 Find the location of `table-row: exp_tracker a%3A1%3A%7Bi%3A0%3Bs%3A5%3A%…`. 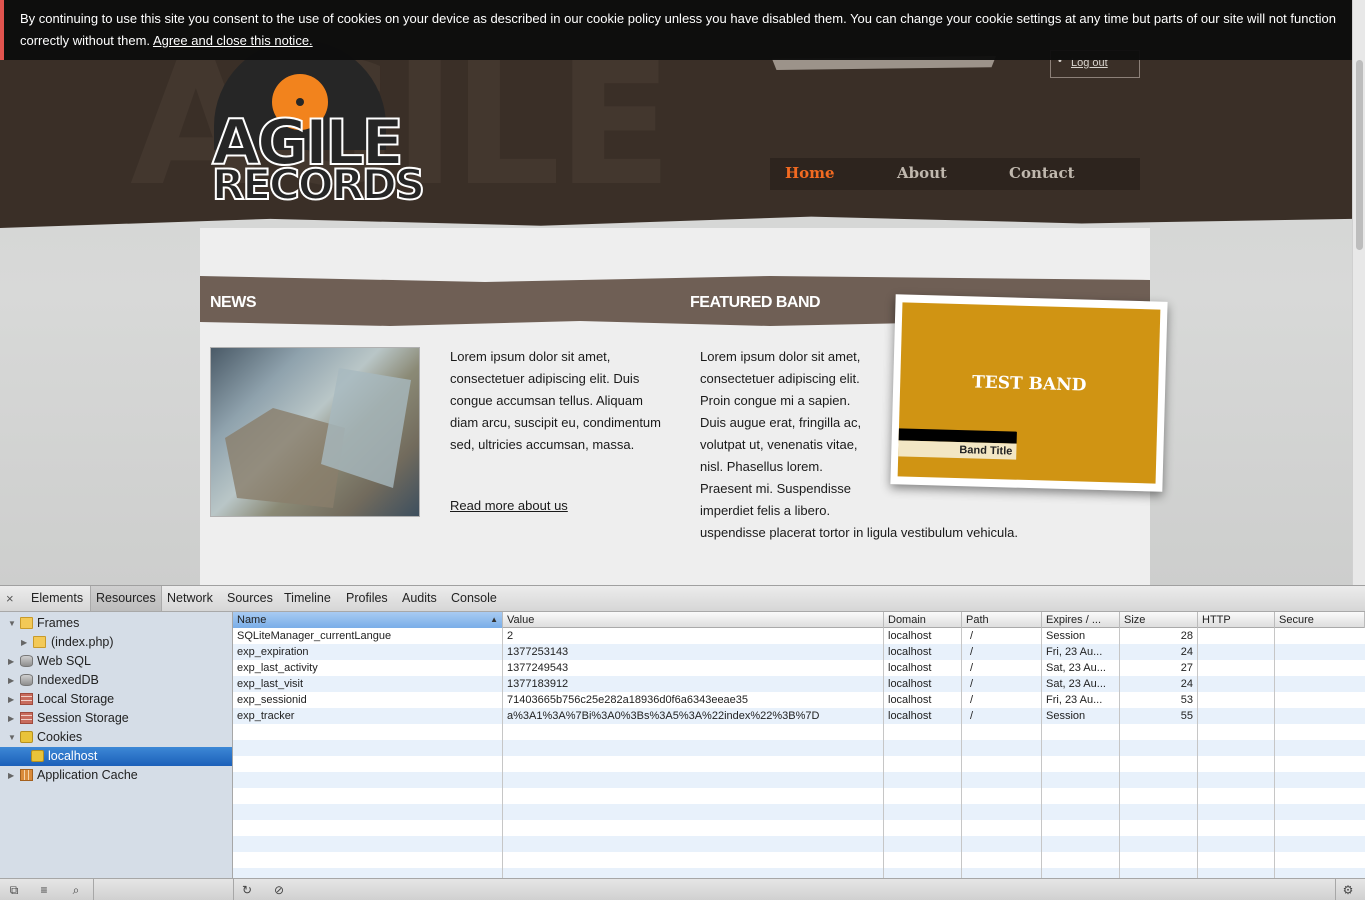

table-row: exp_tracker a%3A1%3A%7Bi%3A0%3Bs%3A5%3A%… is located at coordinates (799, 716).